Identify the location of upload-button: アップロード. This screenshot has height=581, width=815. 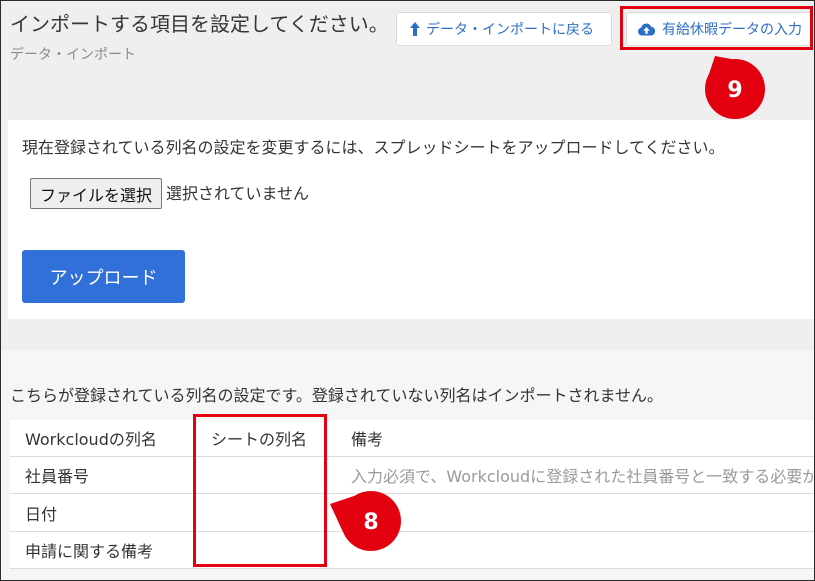
(103, 276).